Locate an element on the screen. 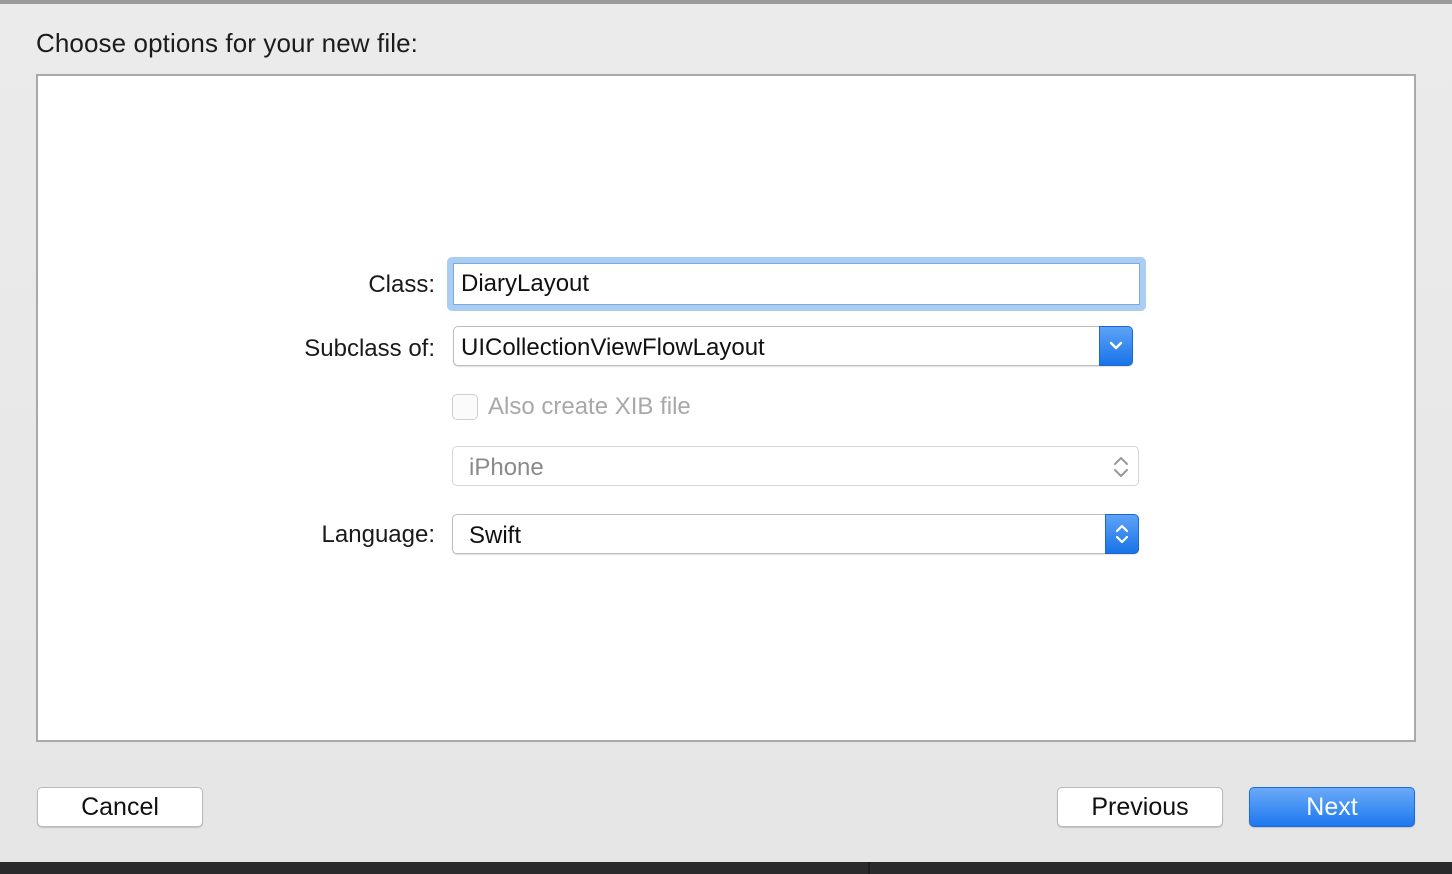 The height and width of the screenshot is (874, 1452). subclass-dropdown-button is located at coordinates (1116, 346).